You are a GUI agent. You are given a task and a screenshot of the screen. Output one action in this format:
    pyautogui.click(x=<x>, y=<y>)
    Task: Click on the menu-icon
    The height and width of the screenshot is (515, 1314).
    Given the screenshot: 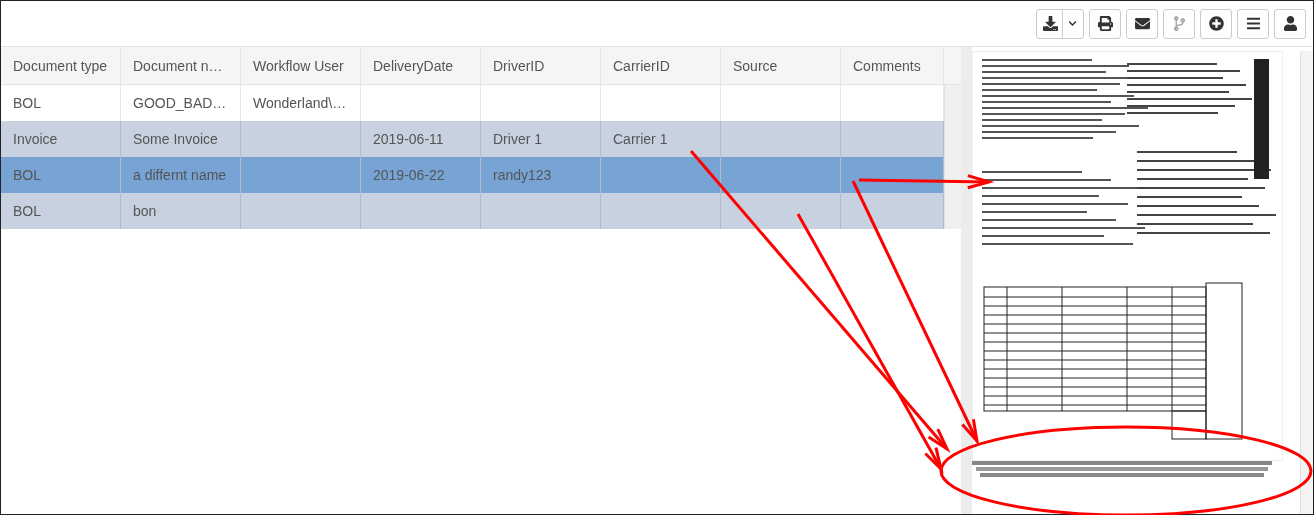 What is the action you would take?
    pyautogui.click(x=1253, y=23)
    